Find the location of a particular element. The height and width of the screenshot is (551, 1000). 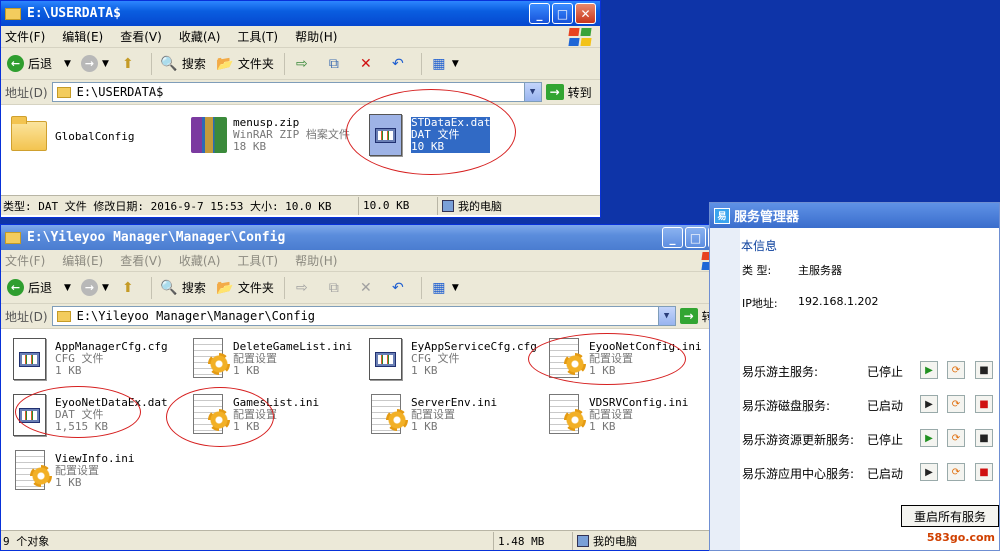

copy-to-icon: ⧉ is located at coordinates (333, 63).